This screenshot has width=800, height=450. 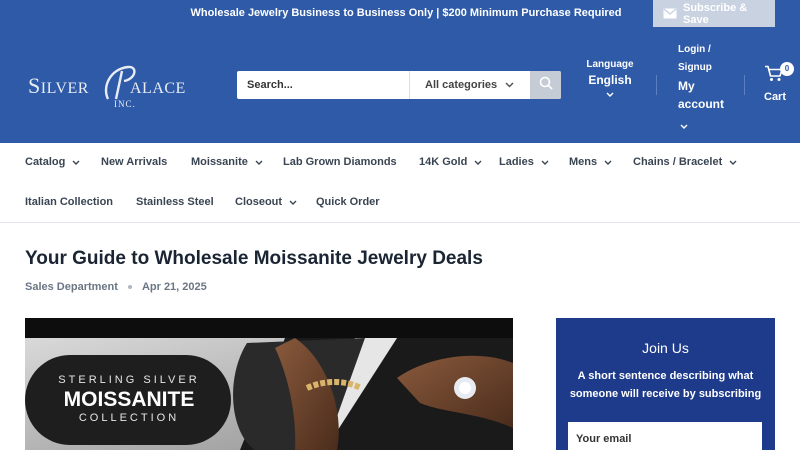 I want to click on nav-item-label: New Arrivals, so click(x=134, y=162).